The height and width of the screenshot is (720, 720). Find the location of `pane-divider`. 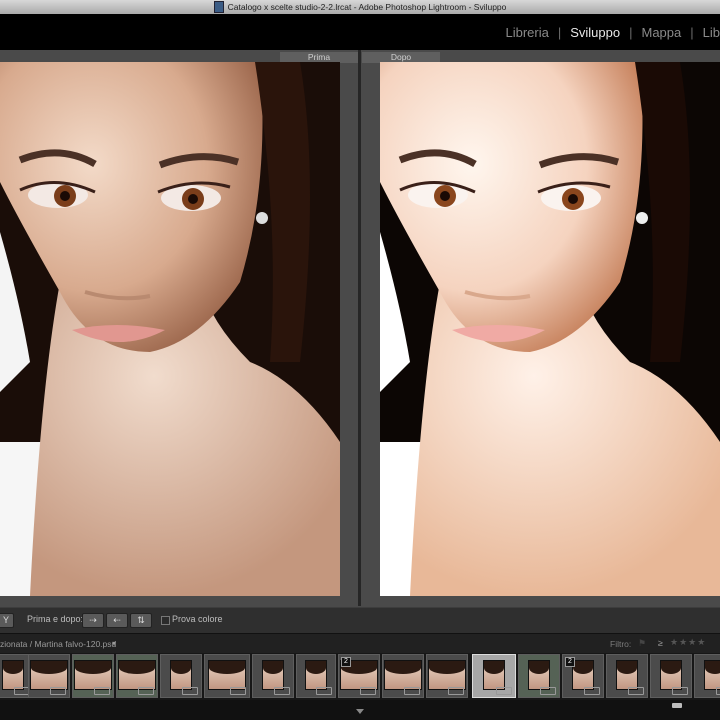

pane-divider is located at coordinates (359, 328).